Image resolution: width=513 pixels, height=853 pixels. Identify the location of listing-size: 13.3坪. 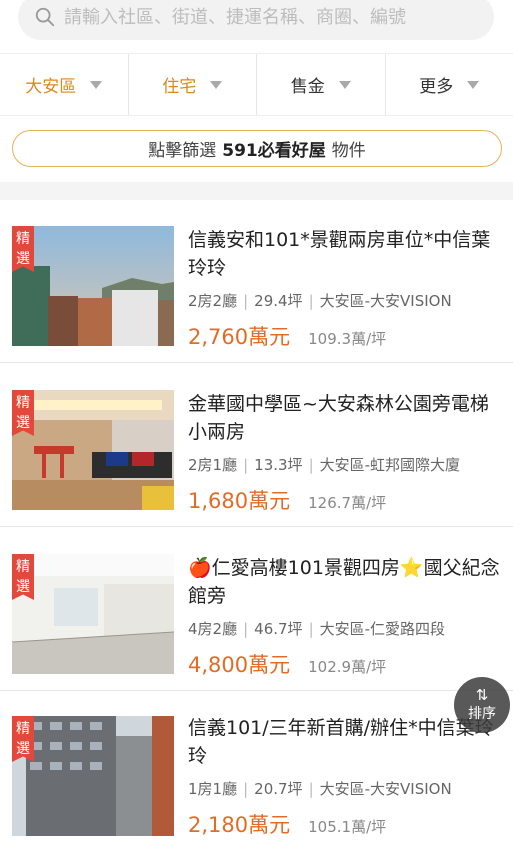
(278, 465).